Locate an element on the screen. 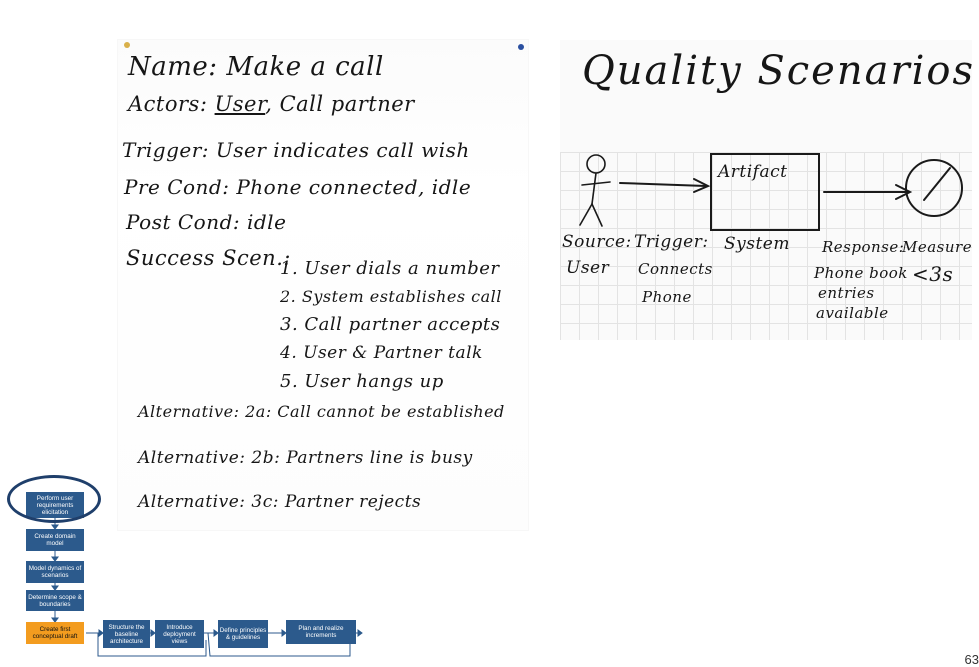 This screenshot has height=667, width=979. flow-step-first-conceptual-draft: Create first conceptual draft is located at coordinates (55, 633).